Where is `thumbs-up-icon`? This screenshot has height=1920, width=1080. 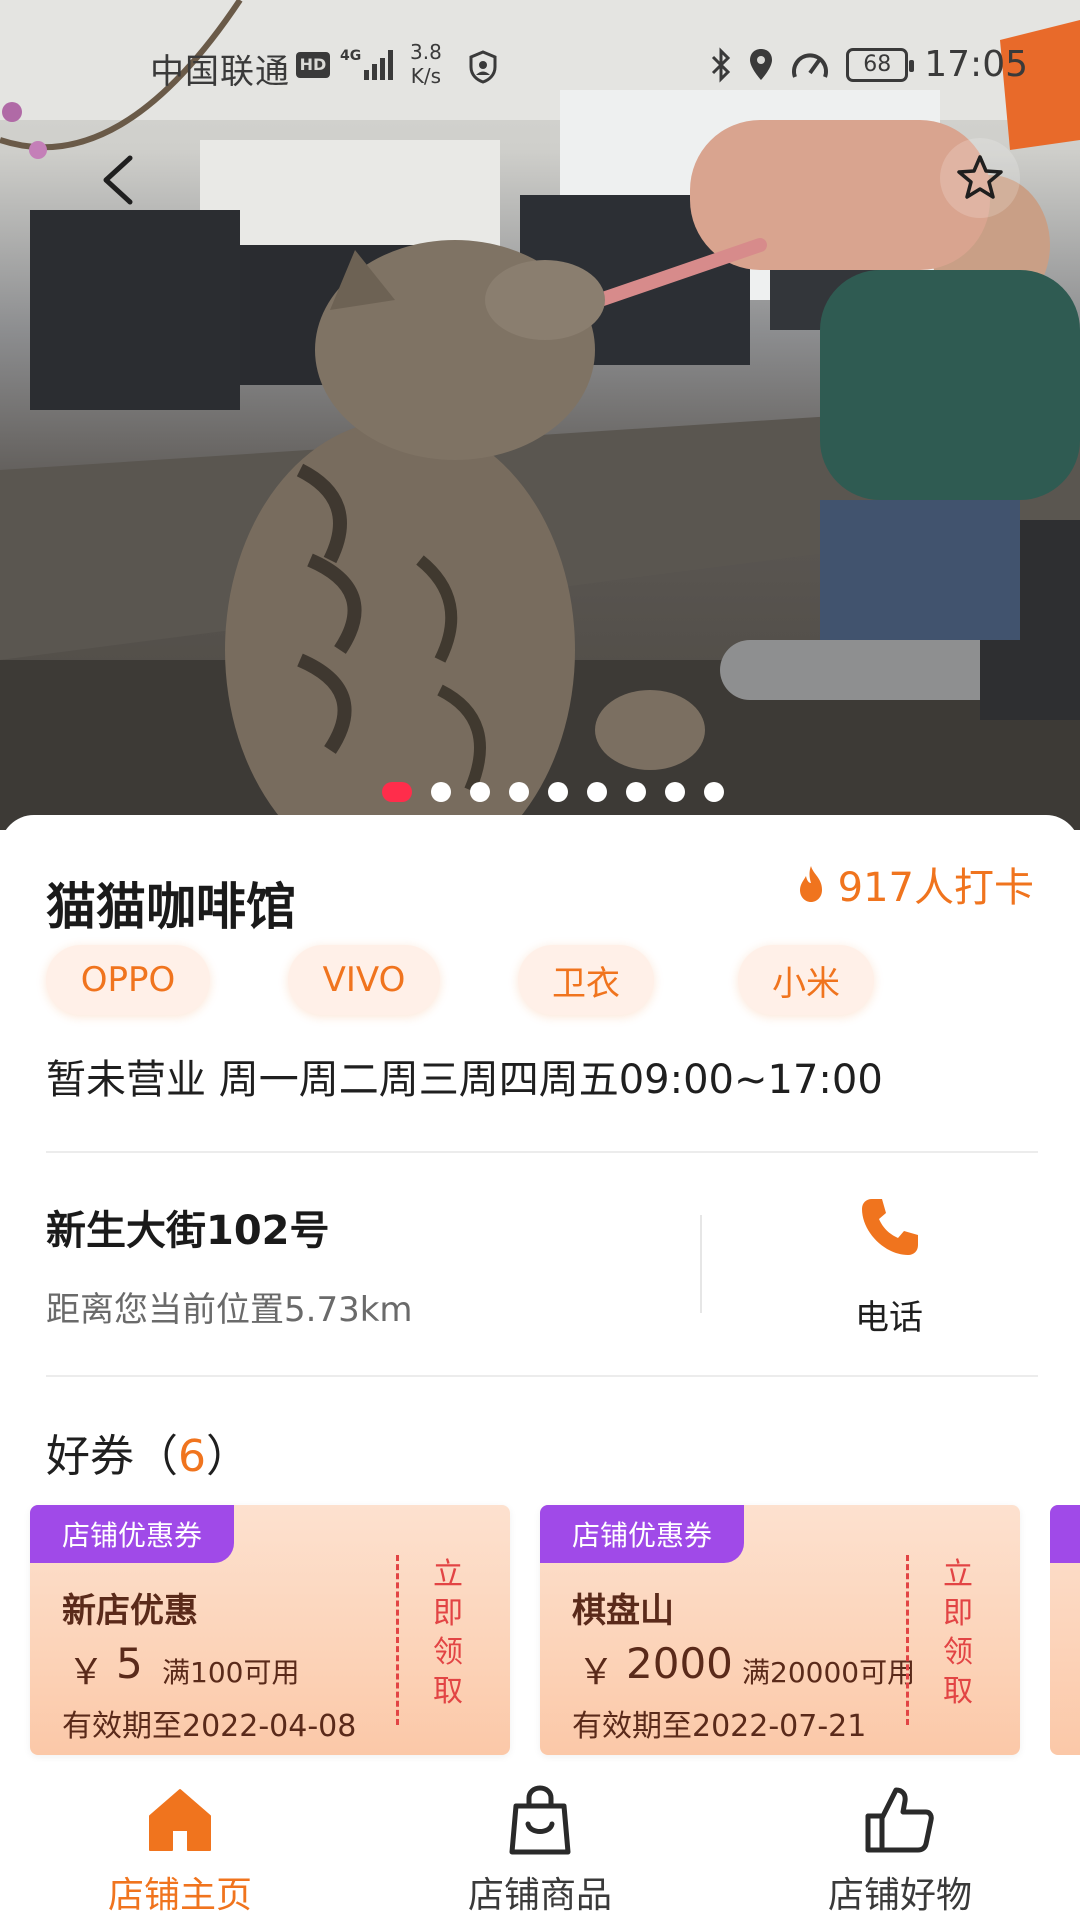
thumbs-up-icon is located at coordinates (899, 1820).